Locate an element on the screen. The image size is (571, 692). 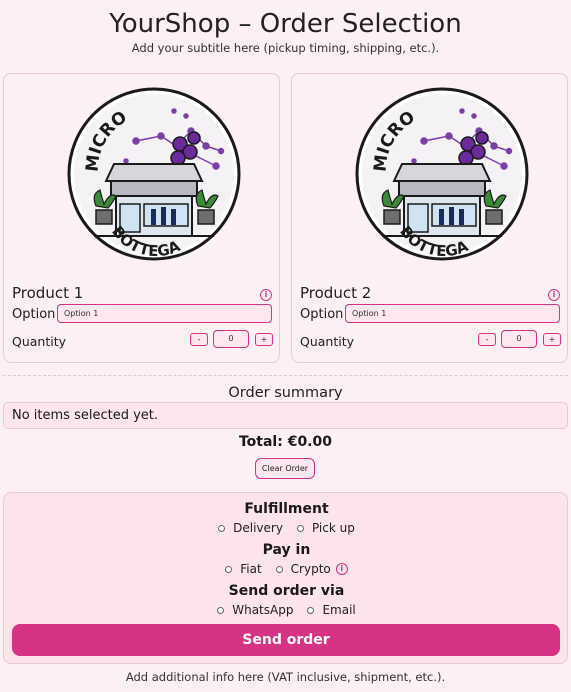
radio-whatsapp: WhatsApp is located at coordinates (255, 610).